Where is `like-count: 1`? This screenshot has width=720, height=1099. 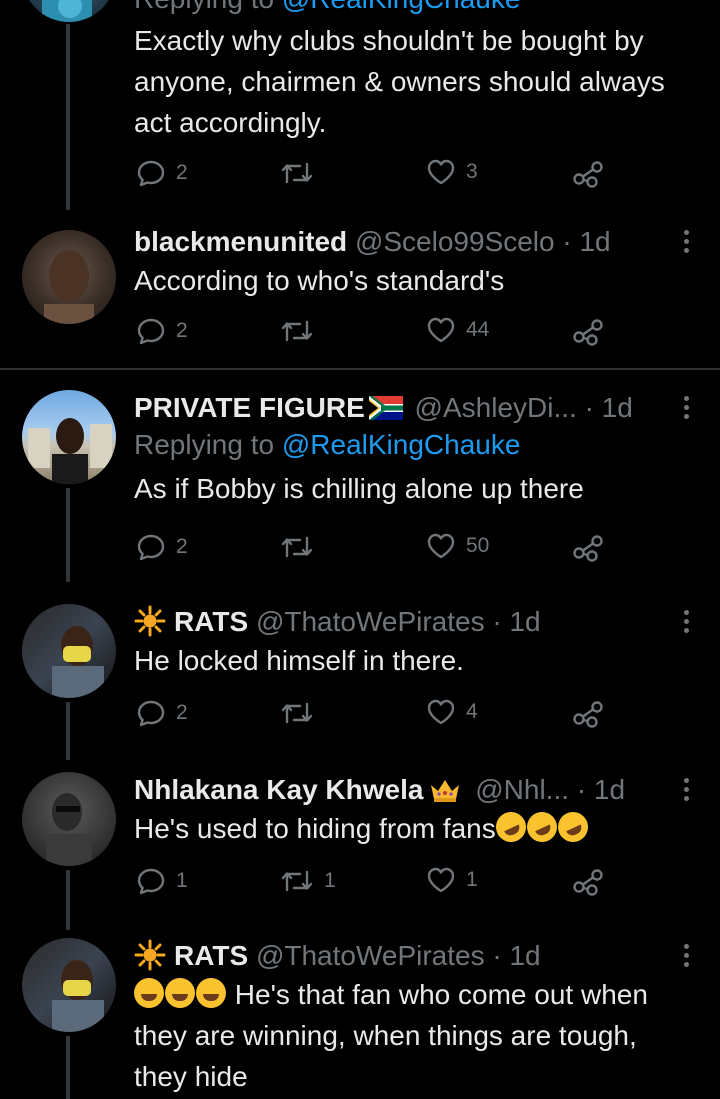 like-count: 1 is located at coordinates (472, 879).